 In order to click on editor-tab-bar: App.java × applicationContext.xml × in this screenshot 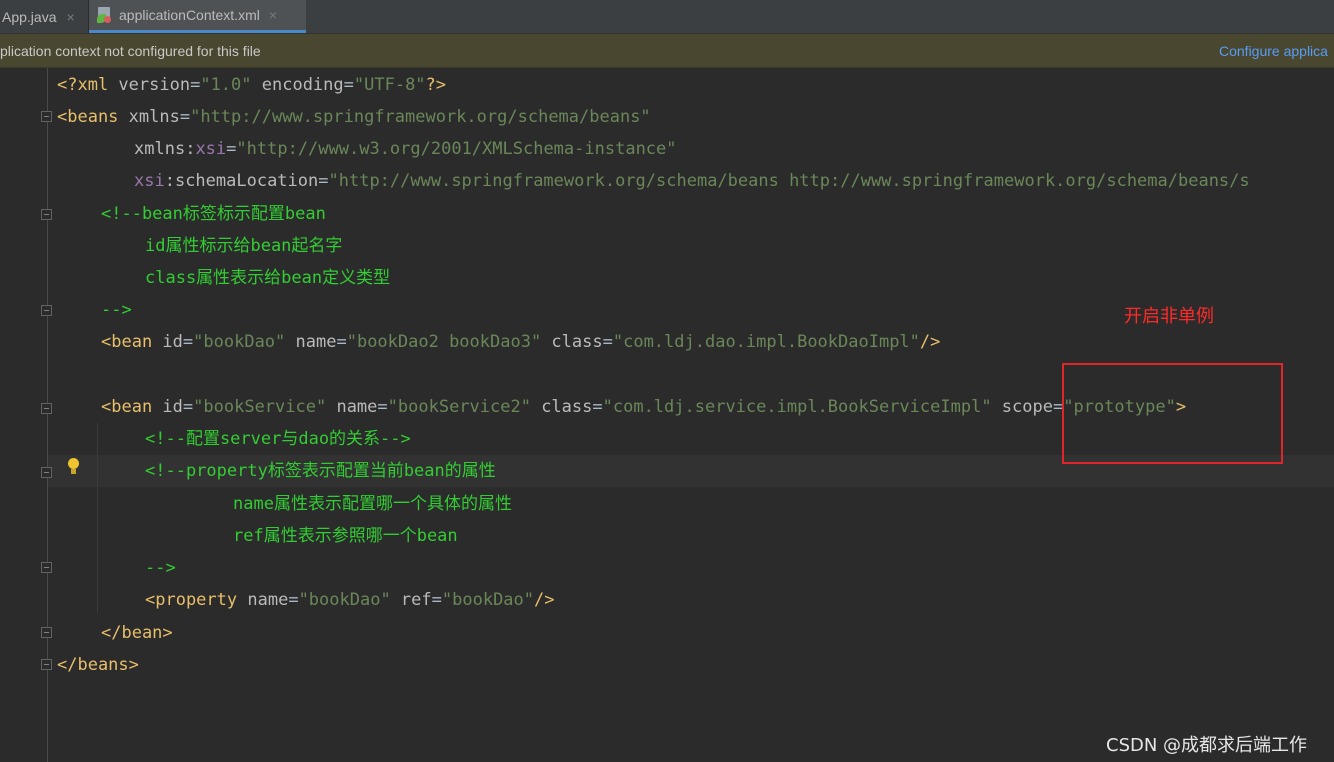, I will do `click(667, 17)`.